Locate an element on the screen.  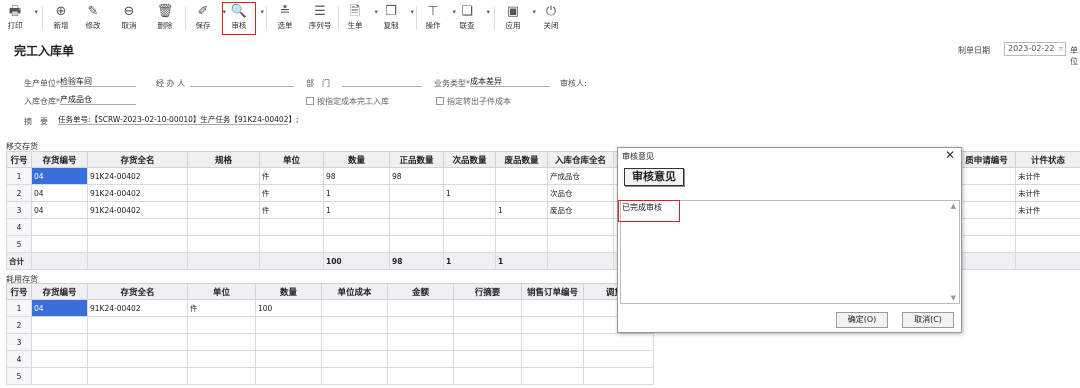
scroll-down-icon: ▼ is located at coordinates (953, 298).